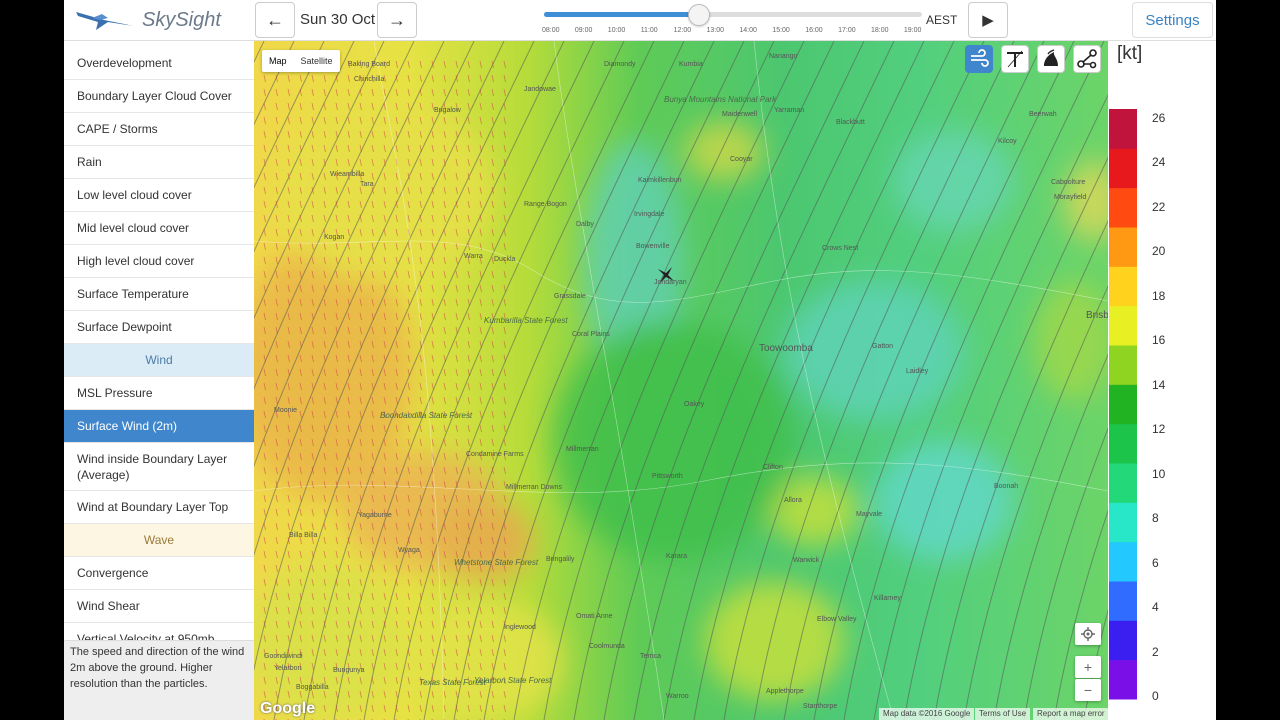  What do you see at coordinates (869, 514) in the screenshot?
I see `place-label: Mayvale` at bounding box center [869, 514].